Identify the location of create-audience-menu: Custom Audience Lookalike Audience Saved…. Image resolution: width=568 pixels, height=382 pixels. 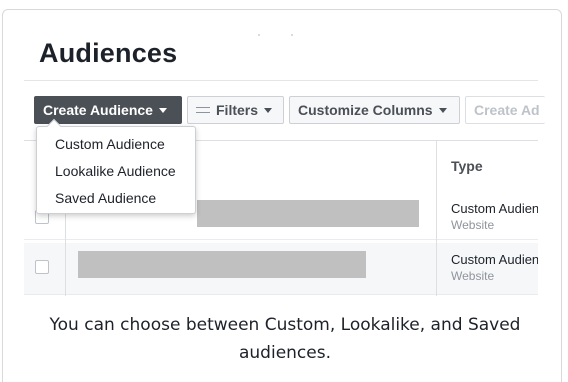
(116, 166).